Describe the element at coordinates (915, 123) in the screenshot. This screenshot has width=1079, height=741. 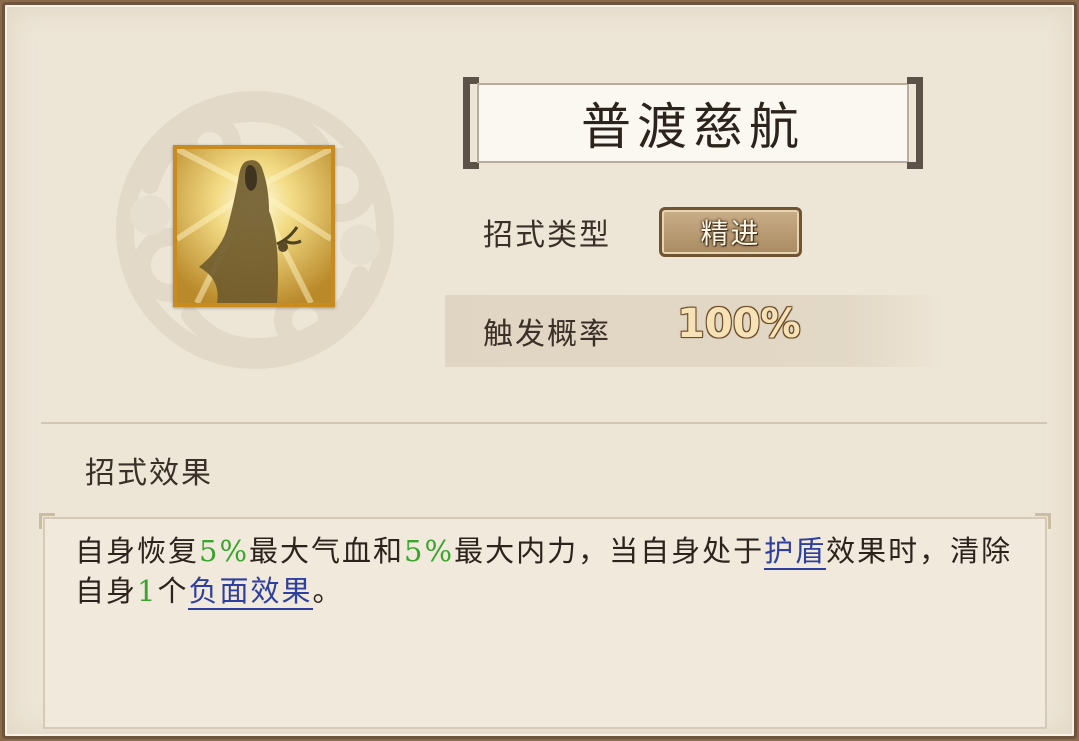
I see `title-bracket-right` at that location.